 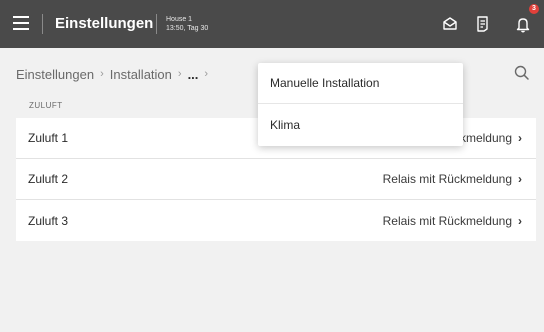 What do you see at coordinates (48, 220) in the screenshot?
I see `list-item-label: Zuluft 3` at bounding box center [48, 220].